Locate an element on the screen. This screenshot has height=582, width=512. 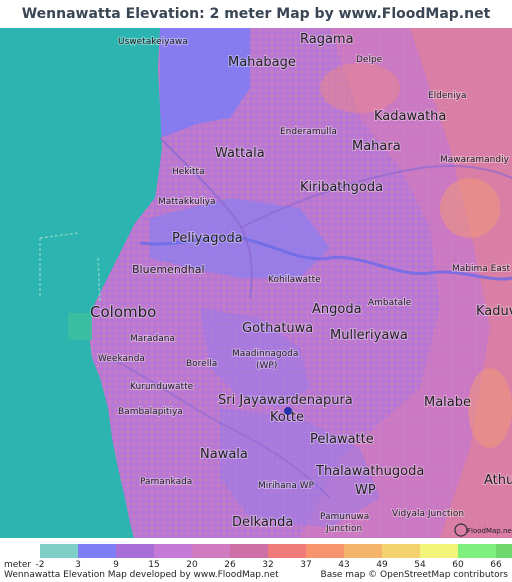
place-mahabage: Mahabage is located at coordinates (262, 62).